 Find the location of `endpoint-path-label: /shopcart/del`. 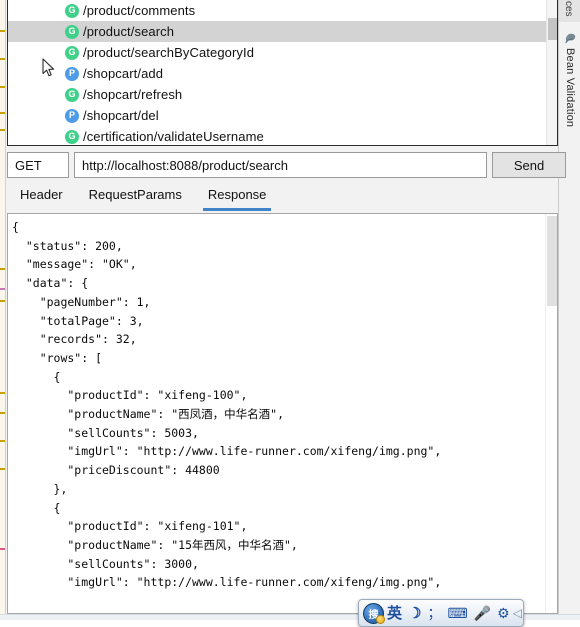

endpoint-path-label: /shopcart/del is located at coordinates (121, 115).